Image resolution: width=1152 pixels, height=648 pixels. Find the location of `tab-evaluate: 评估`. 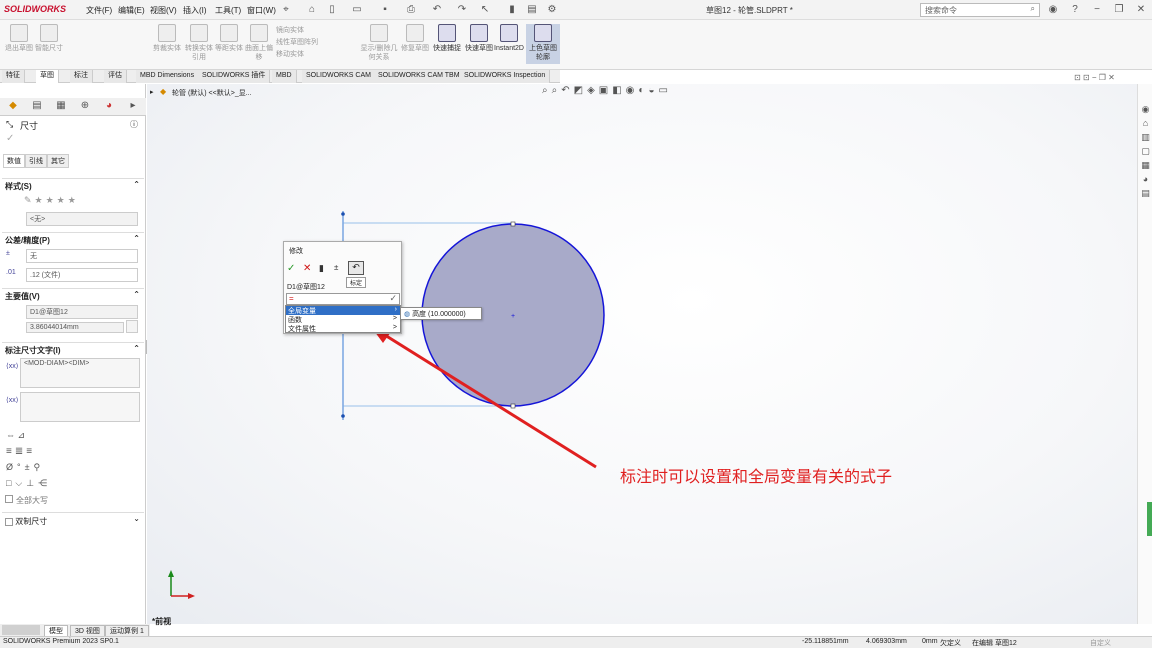

tab-evaluate: 评估 is located at coordinates (115, 76).